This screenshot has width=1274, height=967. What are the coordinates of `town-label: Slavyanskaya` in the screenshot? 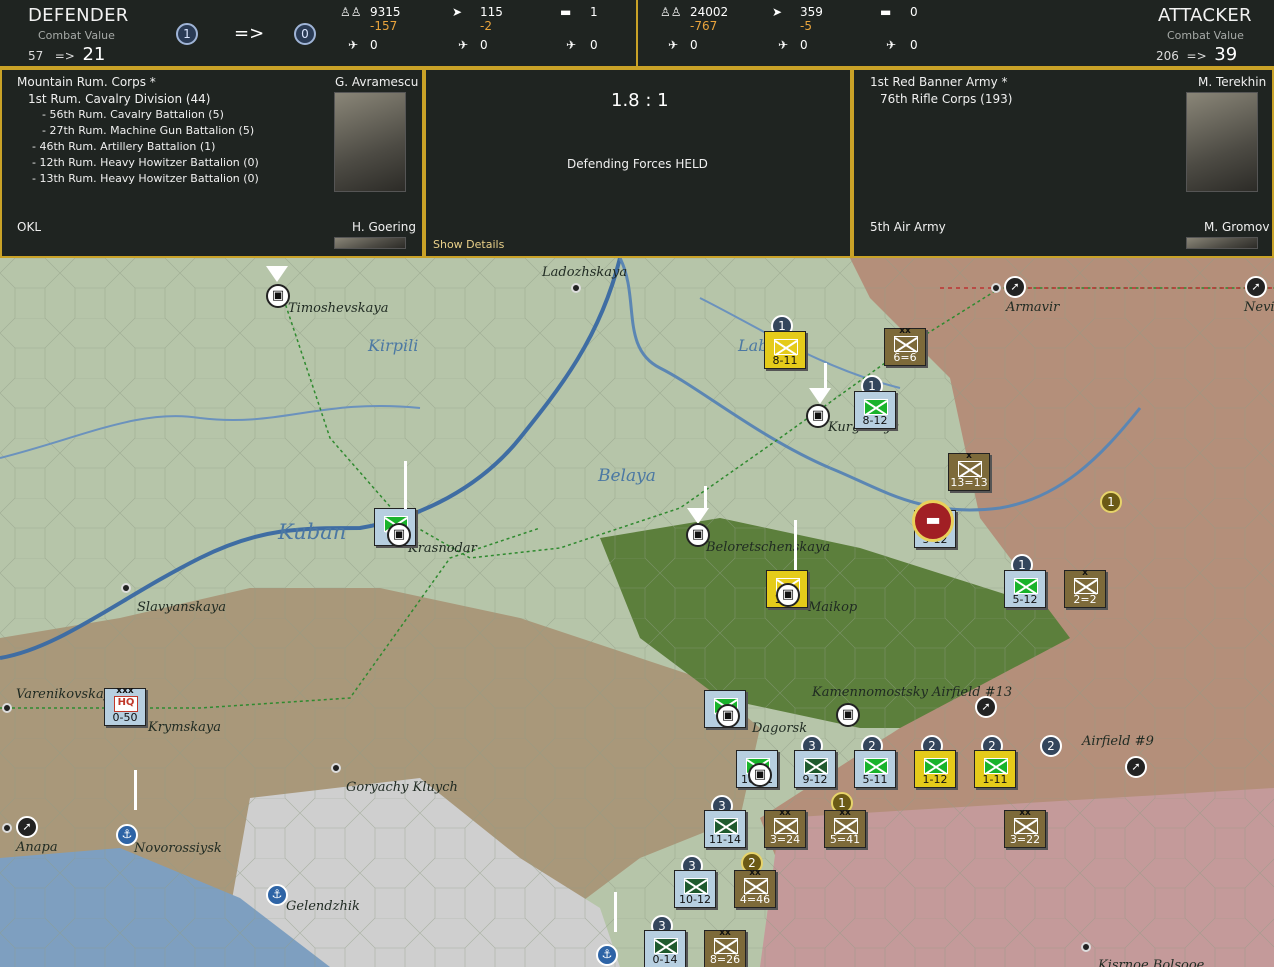 It's located at (182, 607).